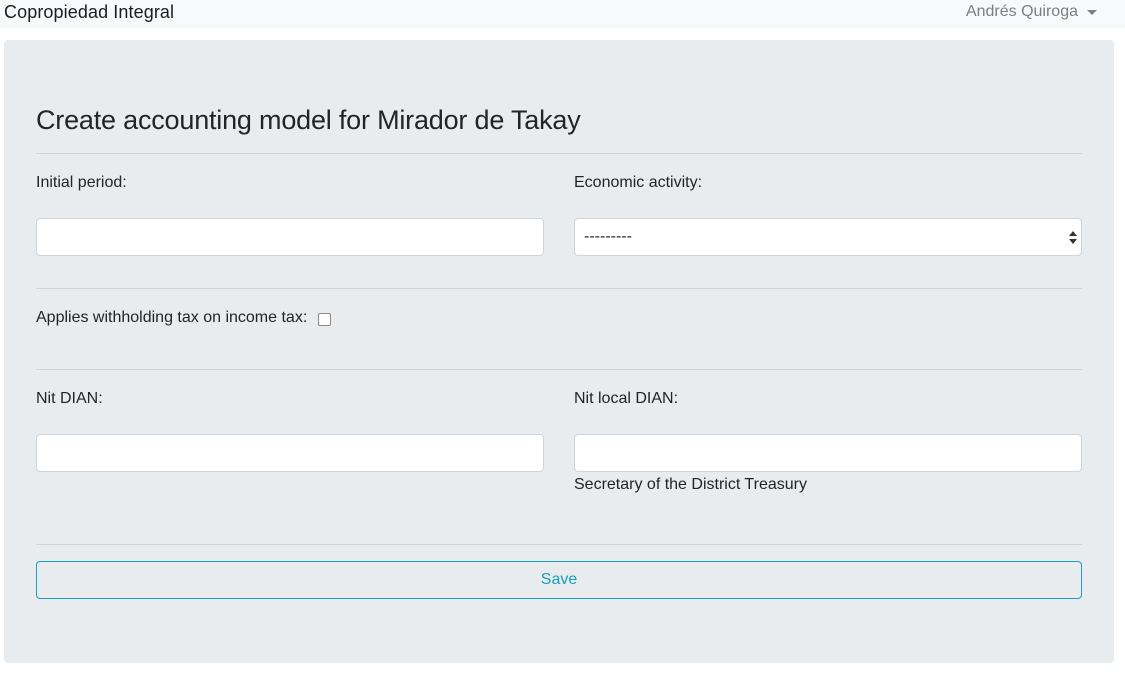 The image size is (1125, 681). I want to click on initial-period-label: Initial period:, so click(81, 182).